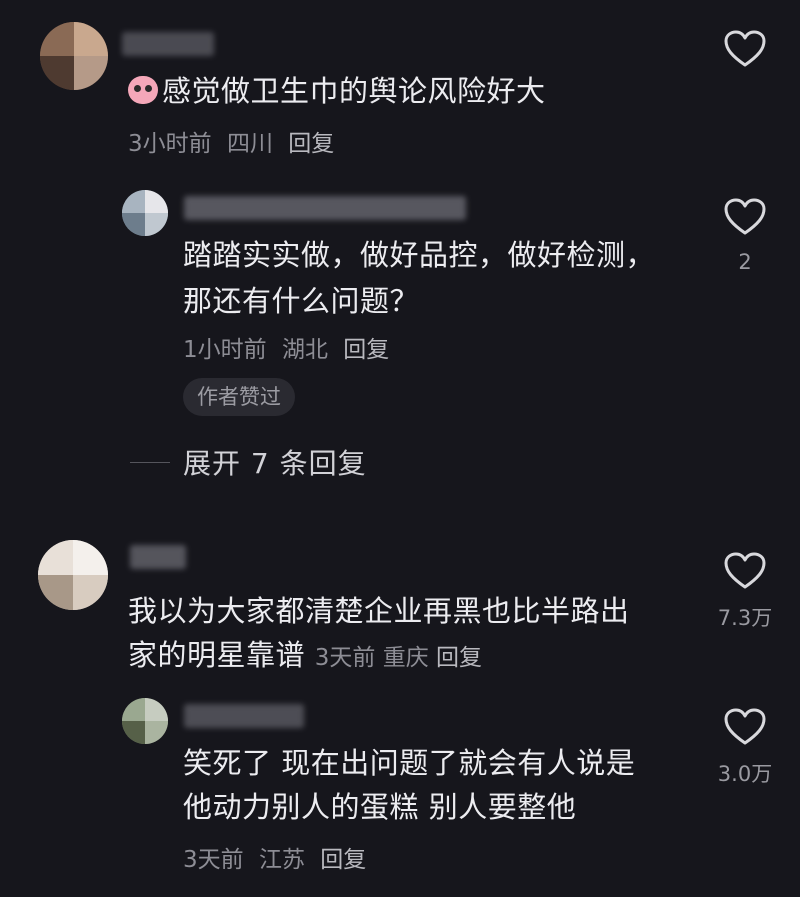  I want to click on like-count: 2, so click(745, 262).